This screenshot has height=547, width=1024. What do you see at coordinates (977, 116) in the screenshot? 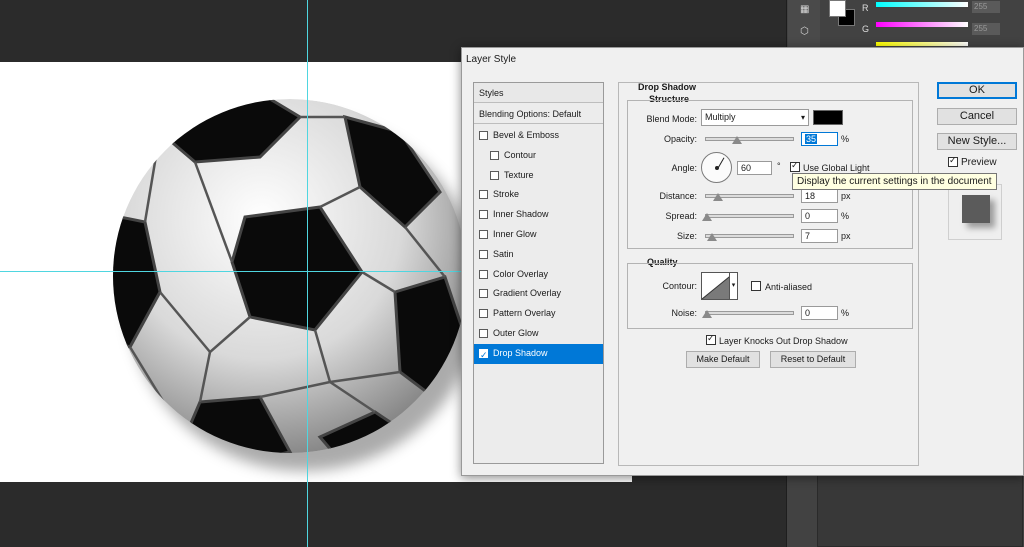
I see `cancel-button: Cancel` at bounding box center [977, 116].